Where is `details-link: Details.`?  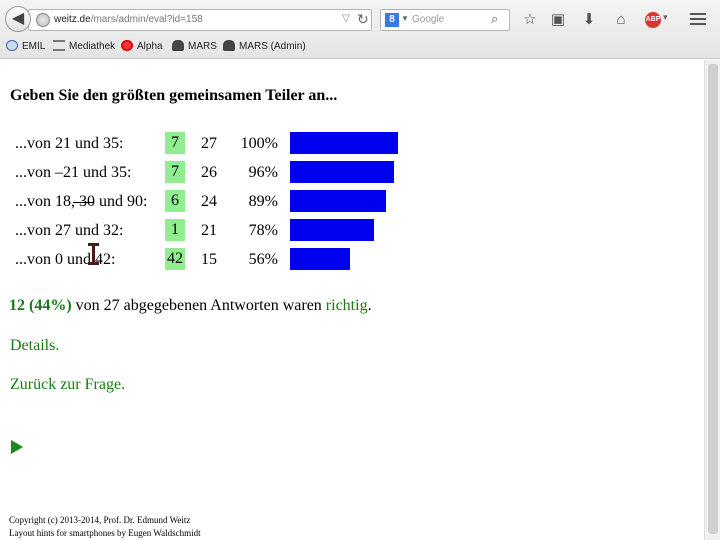
details-link: Details. is located at coordinates (34, 346).